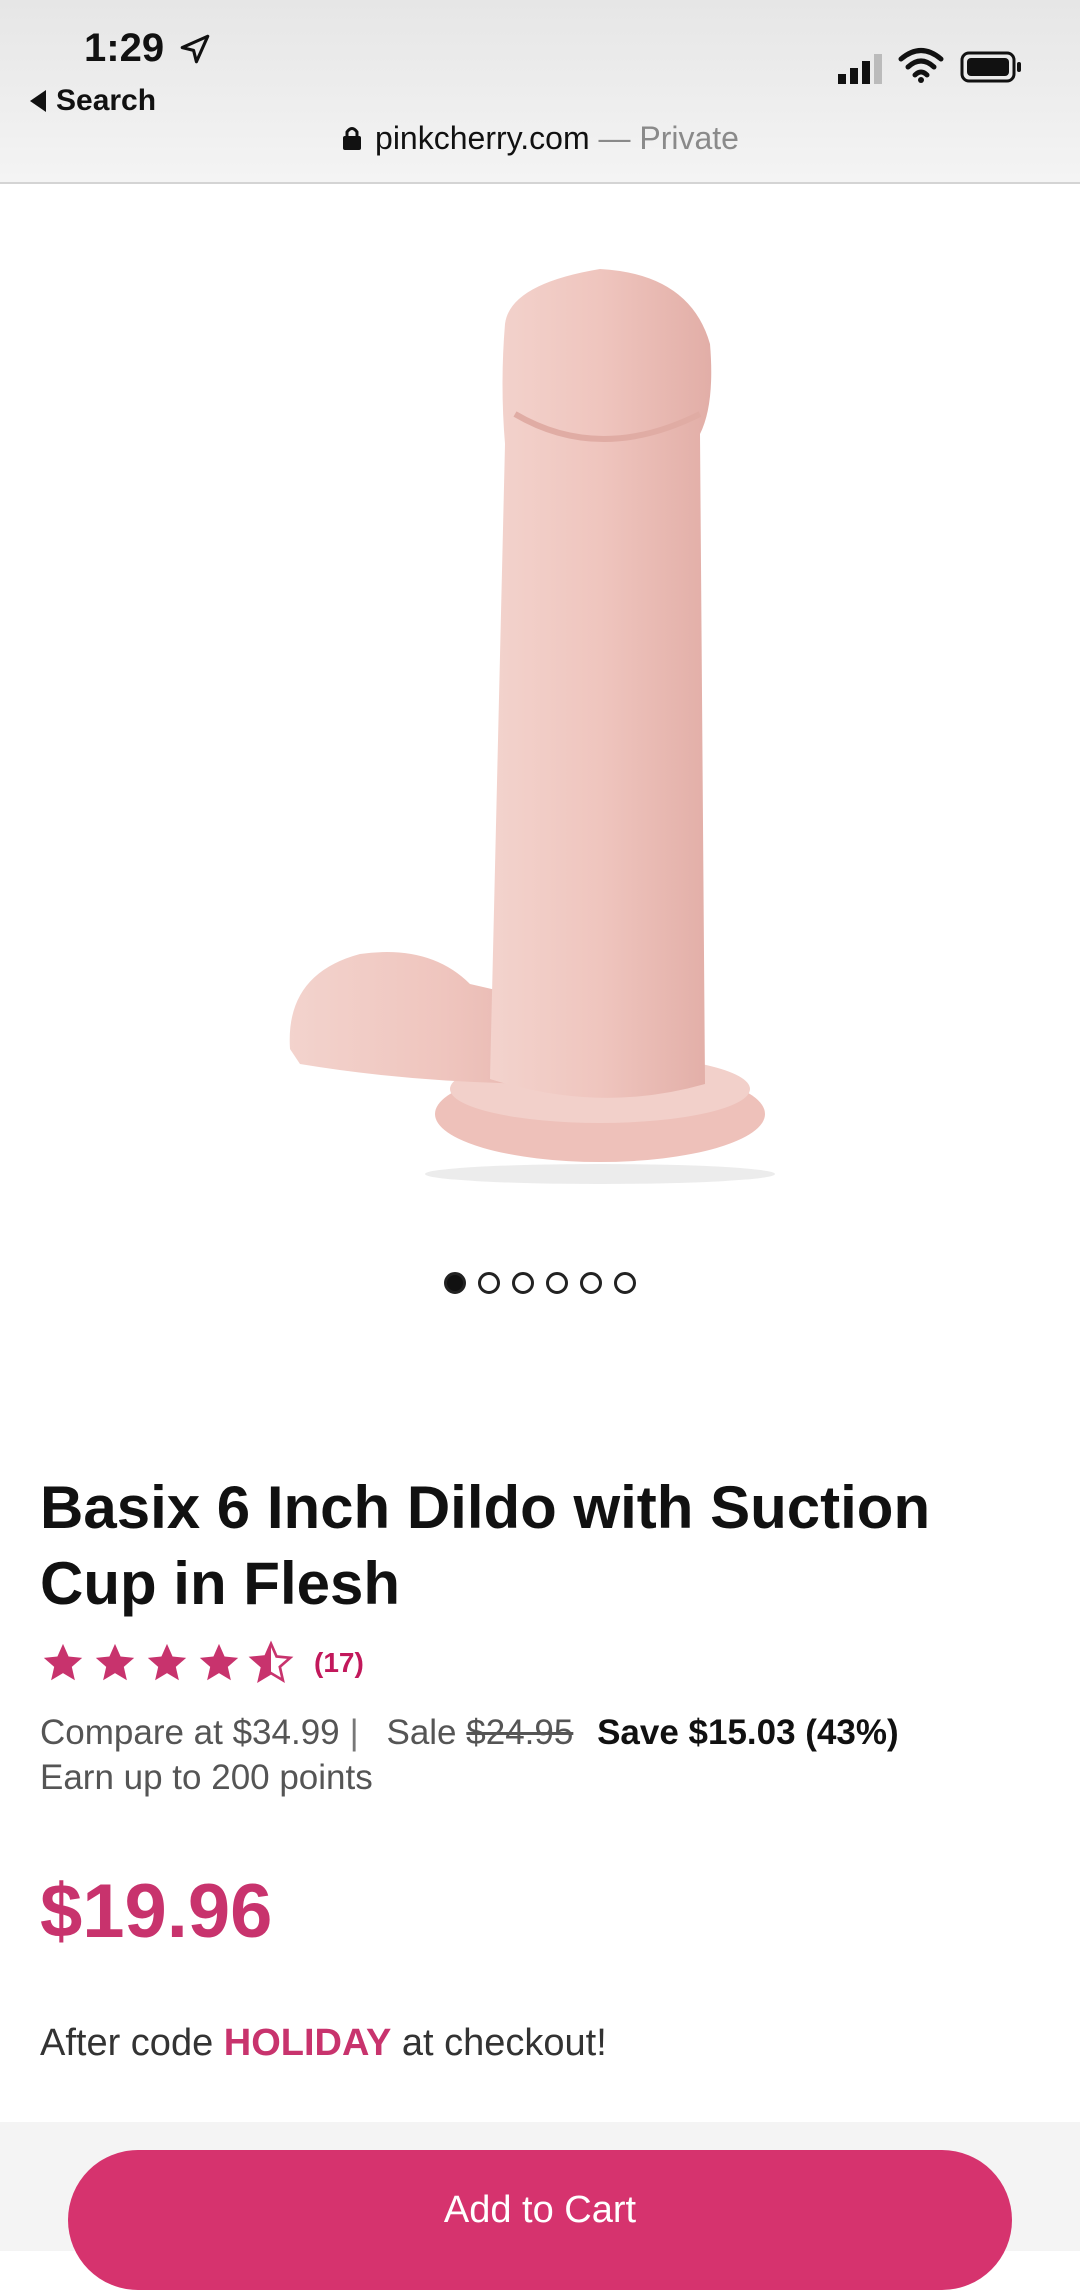 Image resolution: width=1080 pixels, height=2290 pixels. Describe the element at coordinates (689, 138) in the screenshot. I see `private-mode-label: Private` at that location.